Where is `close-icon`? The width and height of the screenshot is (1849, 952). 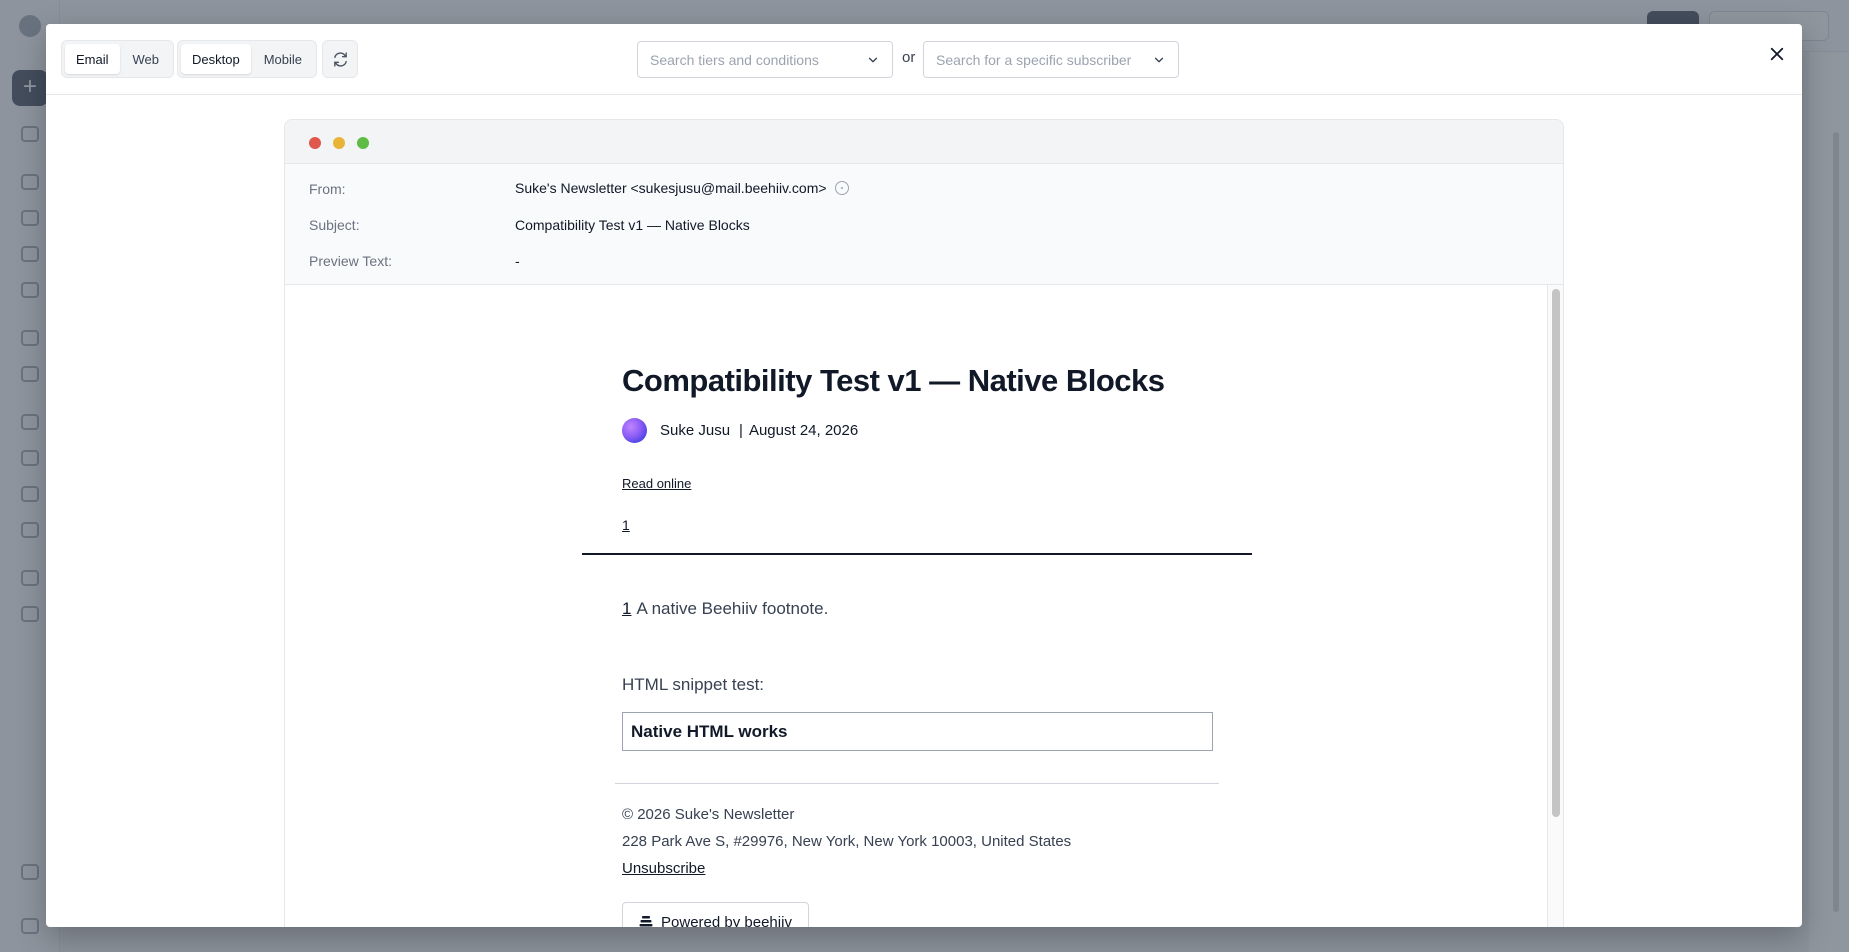
close-icon is located at coordinates (1777, 54).